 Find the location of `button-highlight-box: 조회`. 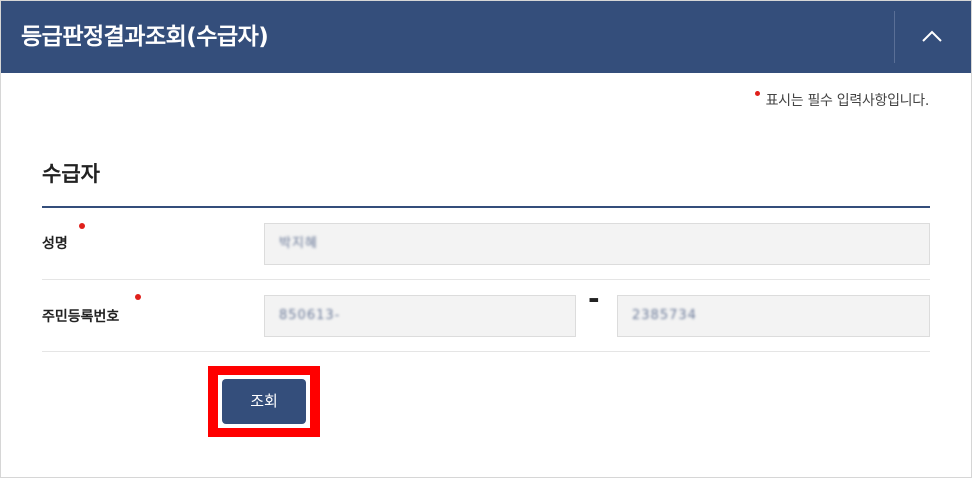

button-highlight-box: 조회 is located at coordinates (264, 401).